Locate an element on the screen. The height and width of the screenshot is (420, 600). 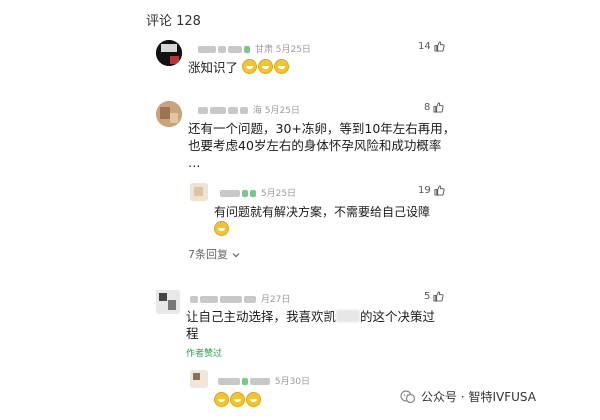
chevron-down-icon is located at coordinates (235, 255).